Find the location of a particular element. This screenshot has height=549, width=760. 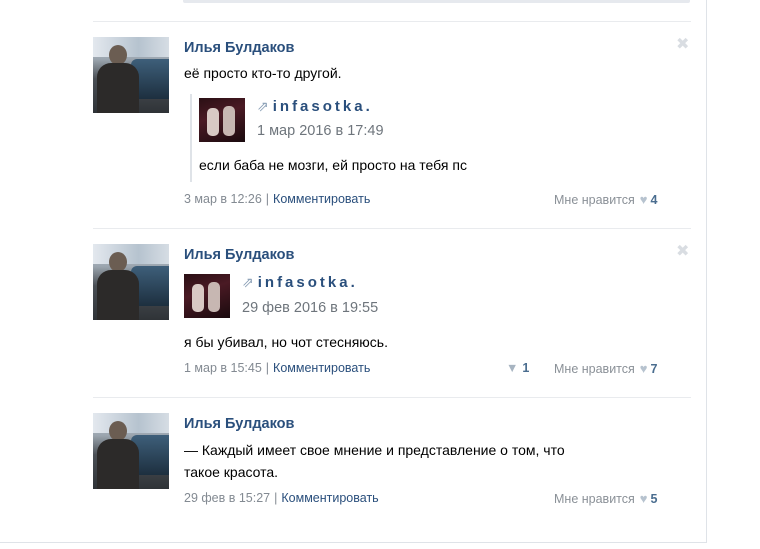

post-meta: 1 мар в 15:45 | Комментировать is located at coordinates (277, 368).